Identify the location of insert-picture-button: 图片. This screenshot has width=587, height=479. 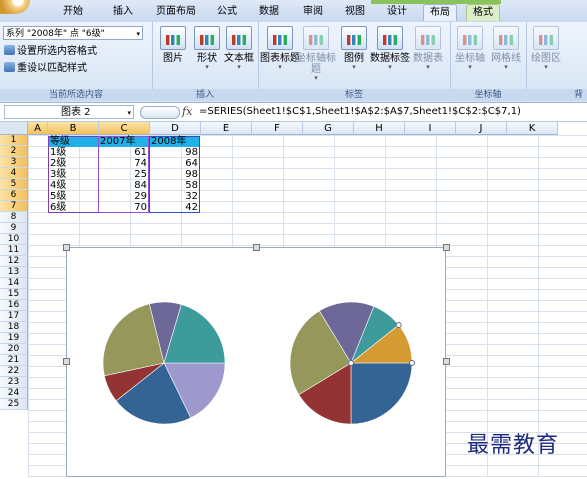
(173, 45).